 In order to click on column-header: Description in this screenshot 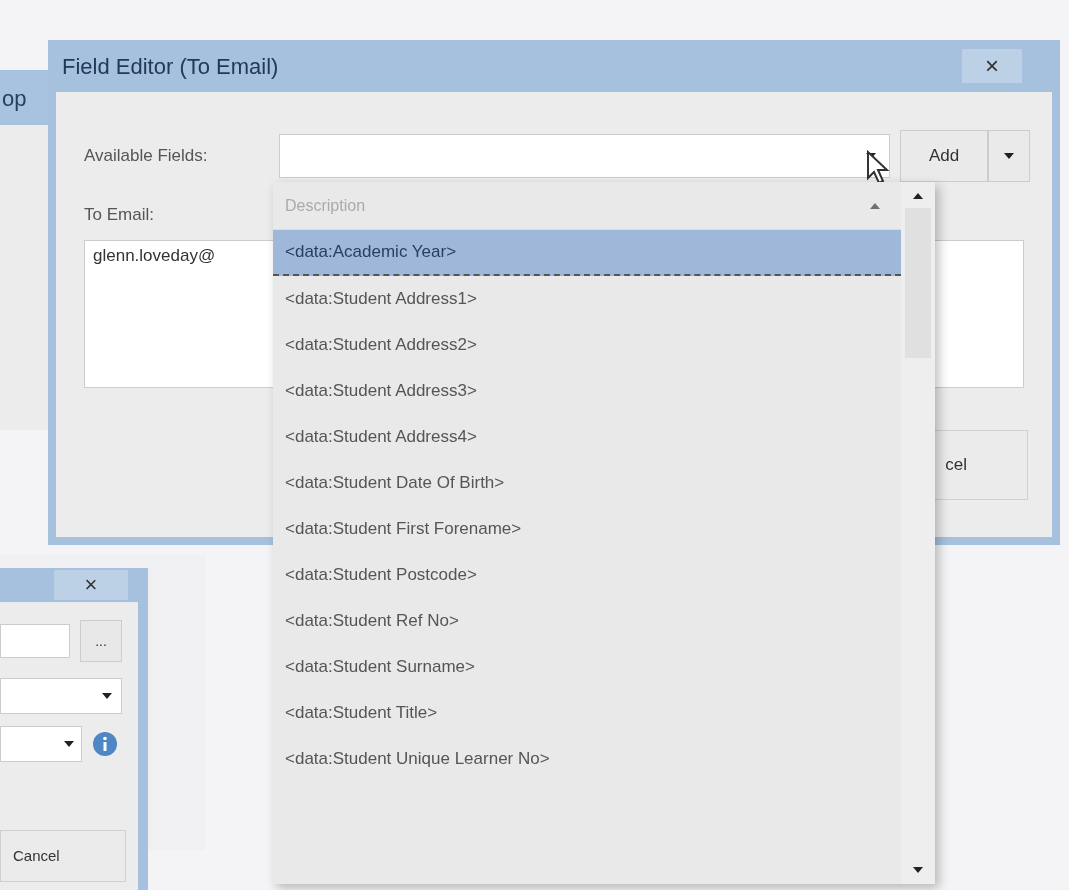, I will do `click(325, 205)`.